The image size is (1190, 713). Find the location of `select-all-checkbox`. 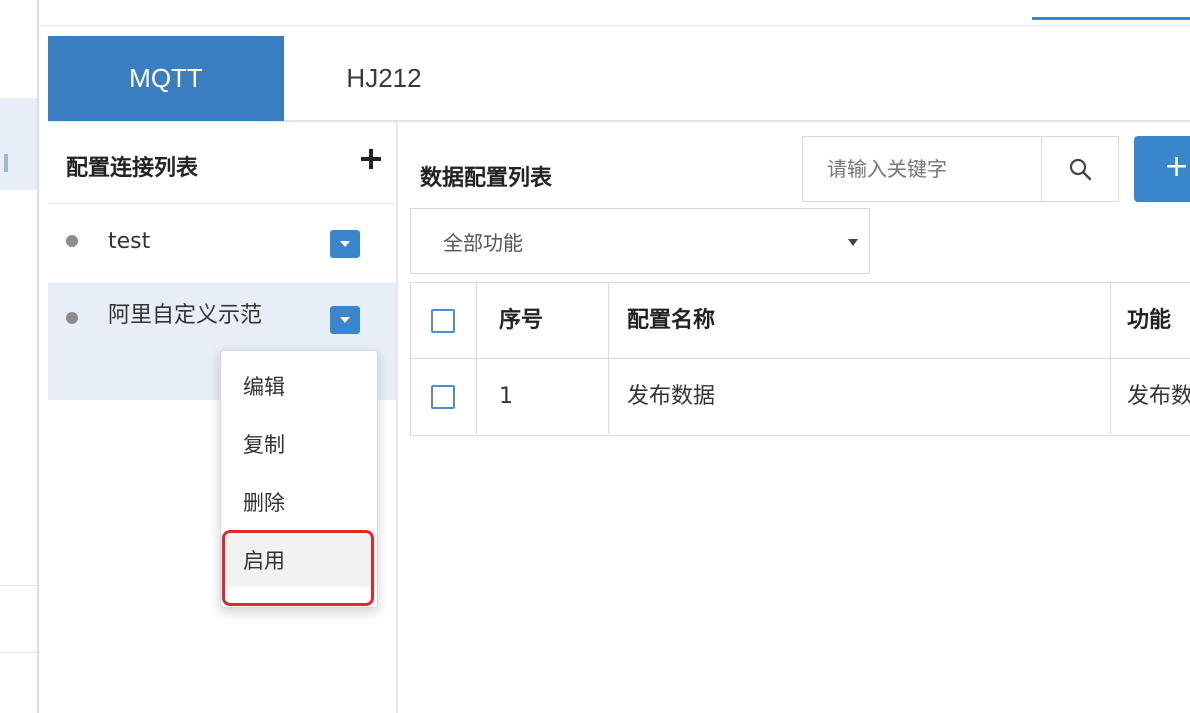

select-all-checkbox is located at coordinates (443, 321).